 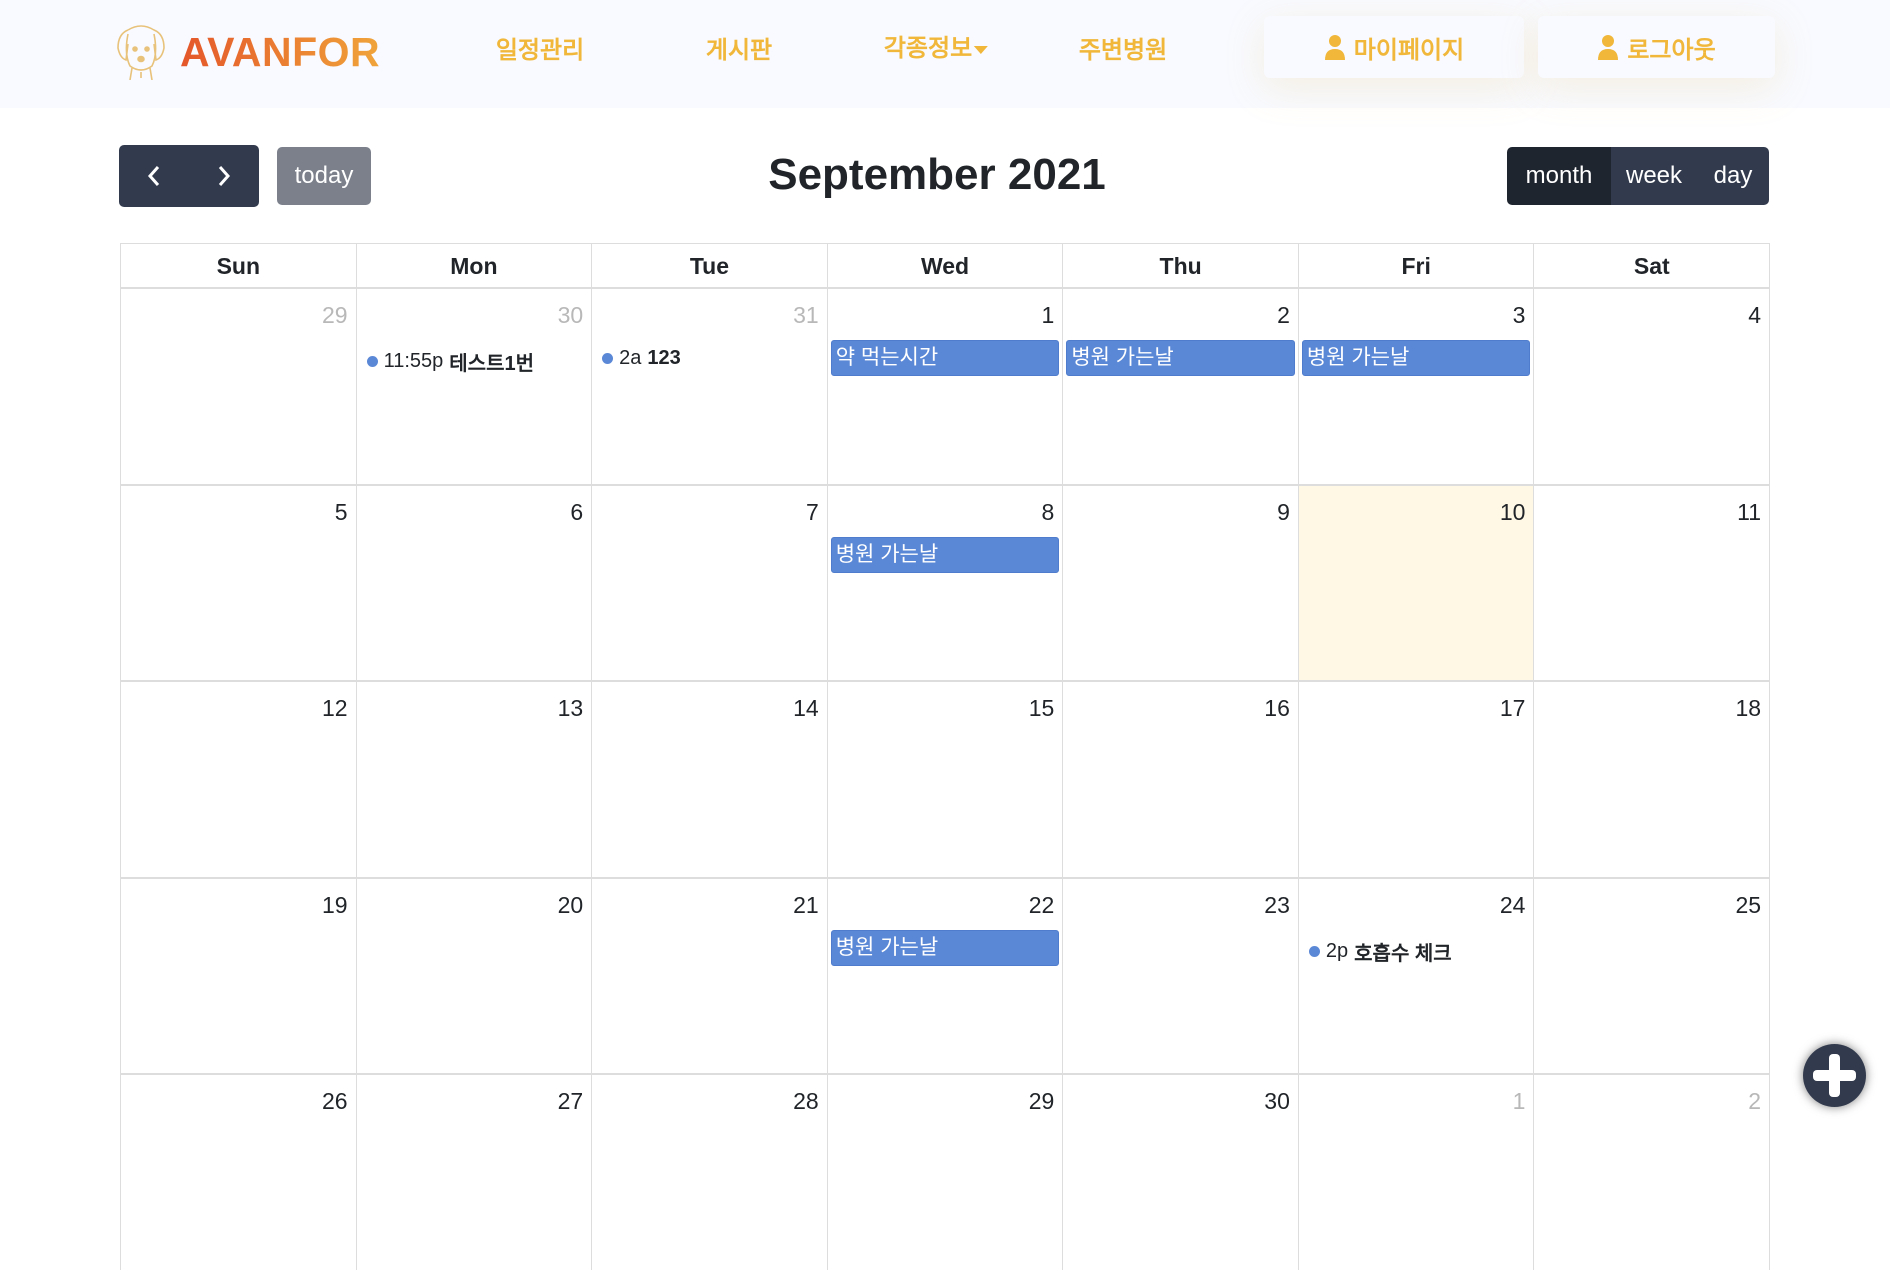 What do you see at coordinates (1180, 975) in the screenshot?
I see `day-cell: 23` at bounding box center [1180, 975].